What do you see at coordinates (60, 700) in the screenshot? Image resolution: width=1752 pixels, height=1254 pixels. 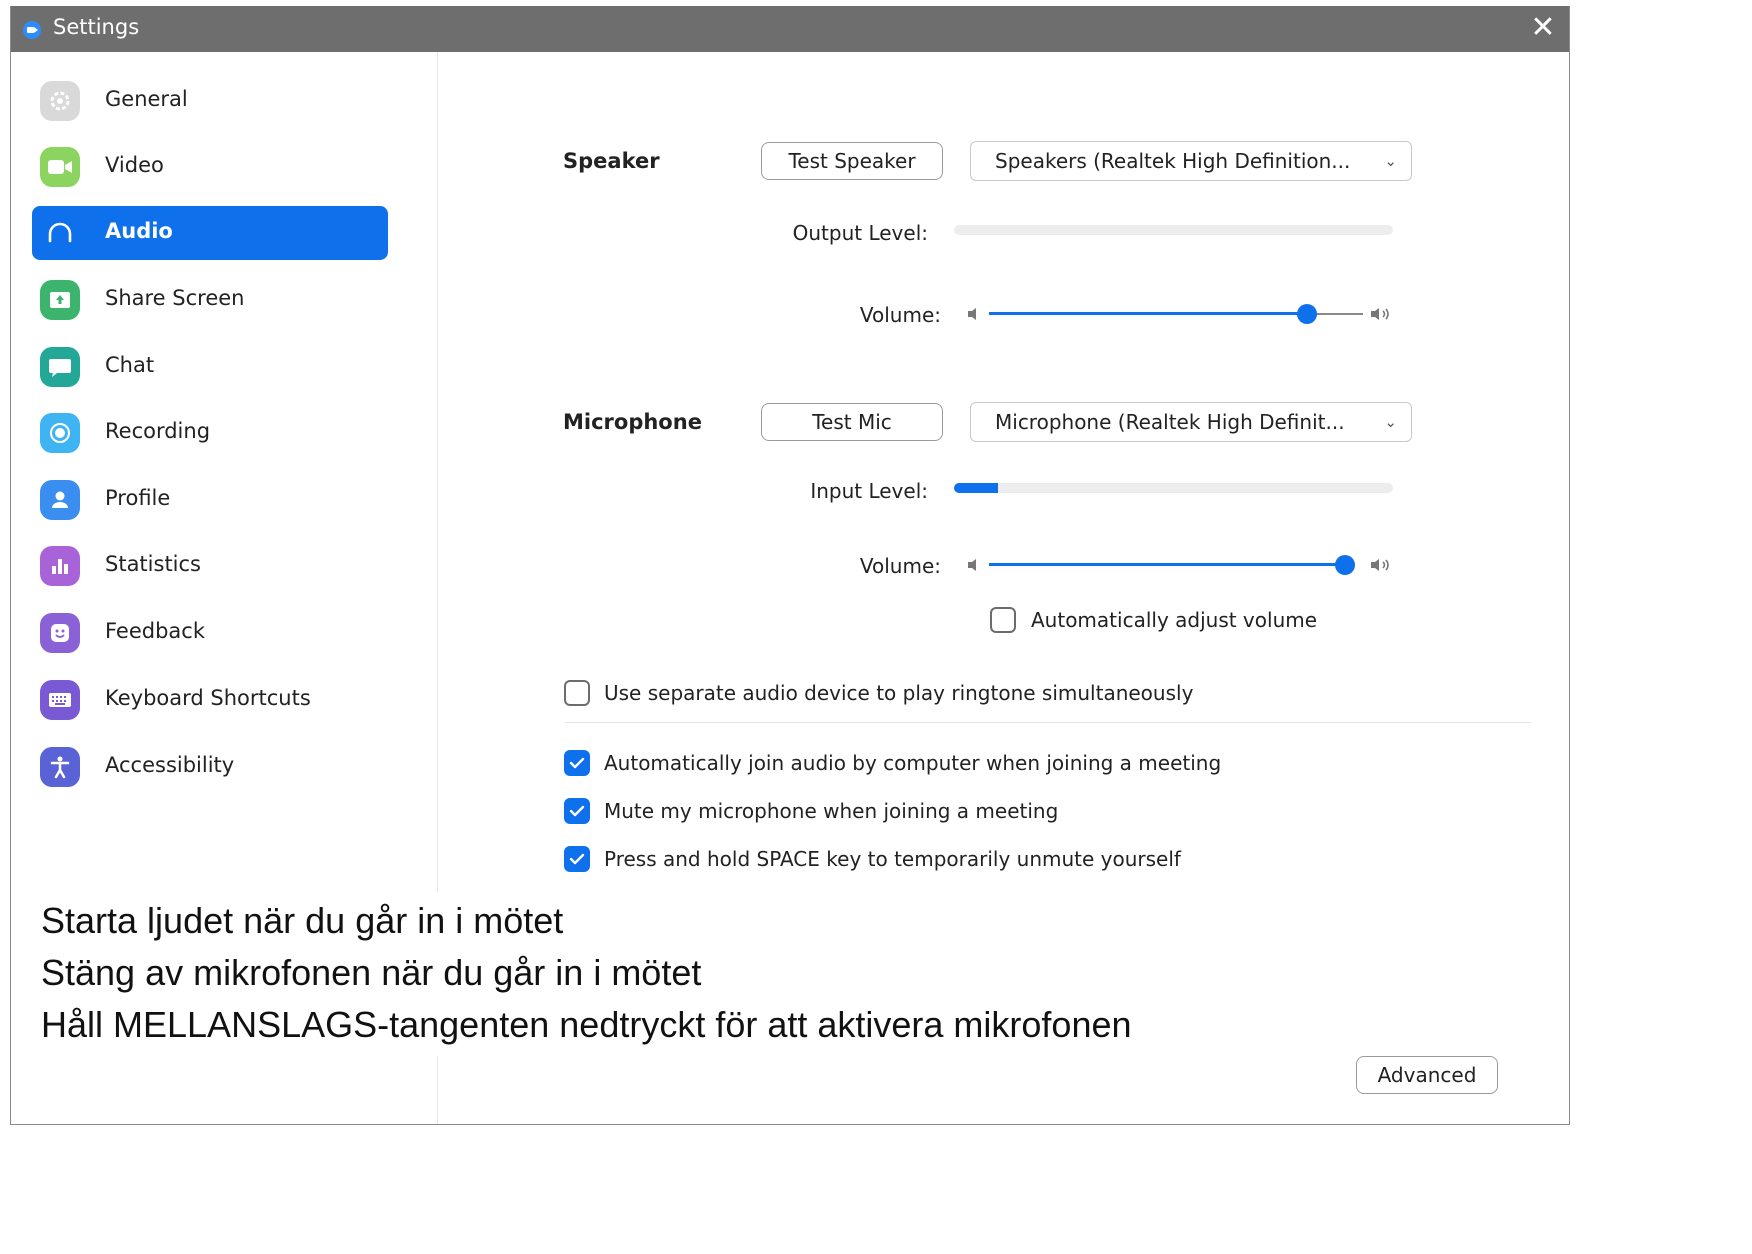 I see `keyboard-icon` at bounding box center [60, 700].